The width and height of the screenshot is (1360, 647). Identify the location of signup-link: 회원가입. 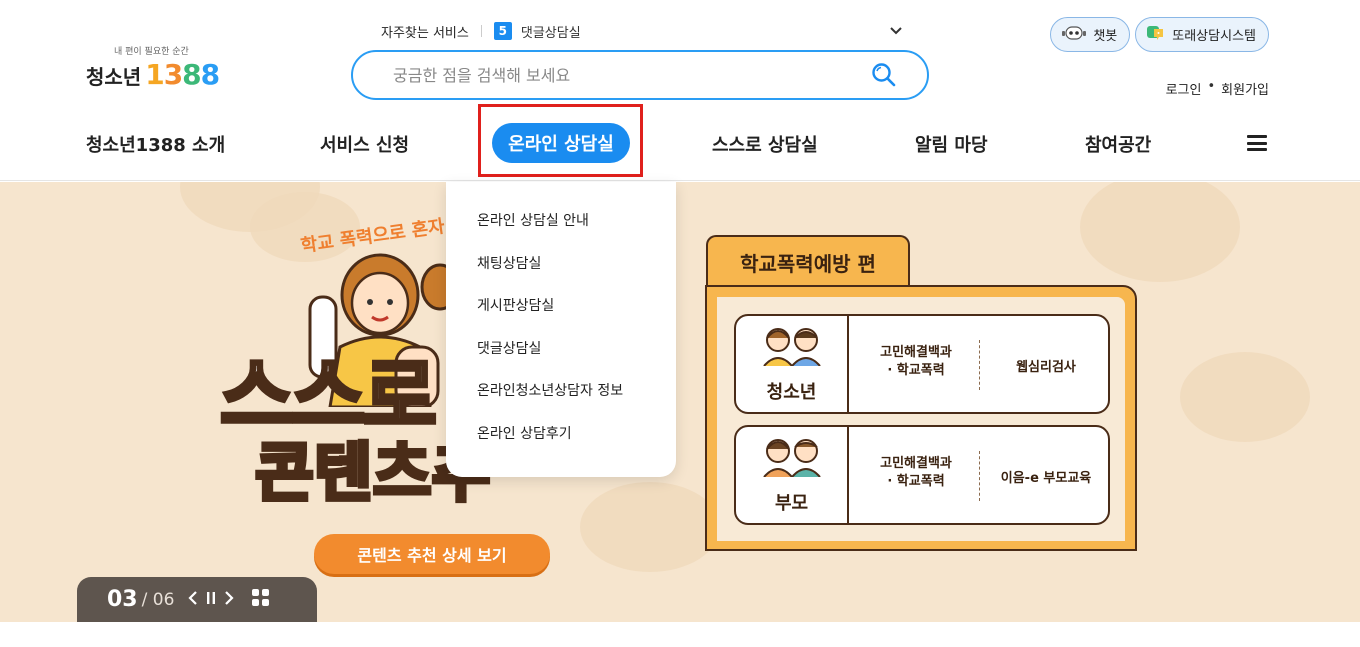
(1245, 88).